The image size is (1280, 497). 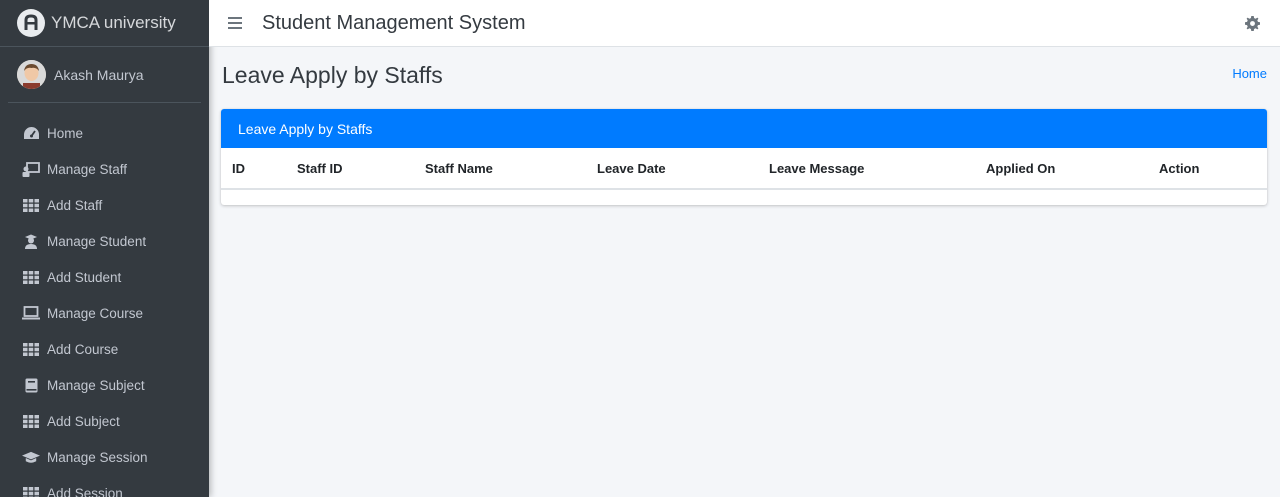 I want to click on sidebar-item-label: Add Subject, so click(x=83, y=421).